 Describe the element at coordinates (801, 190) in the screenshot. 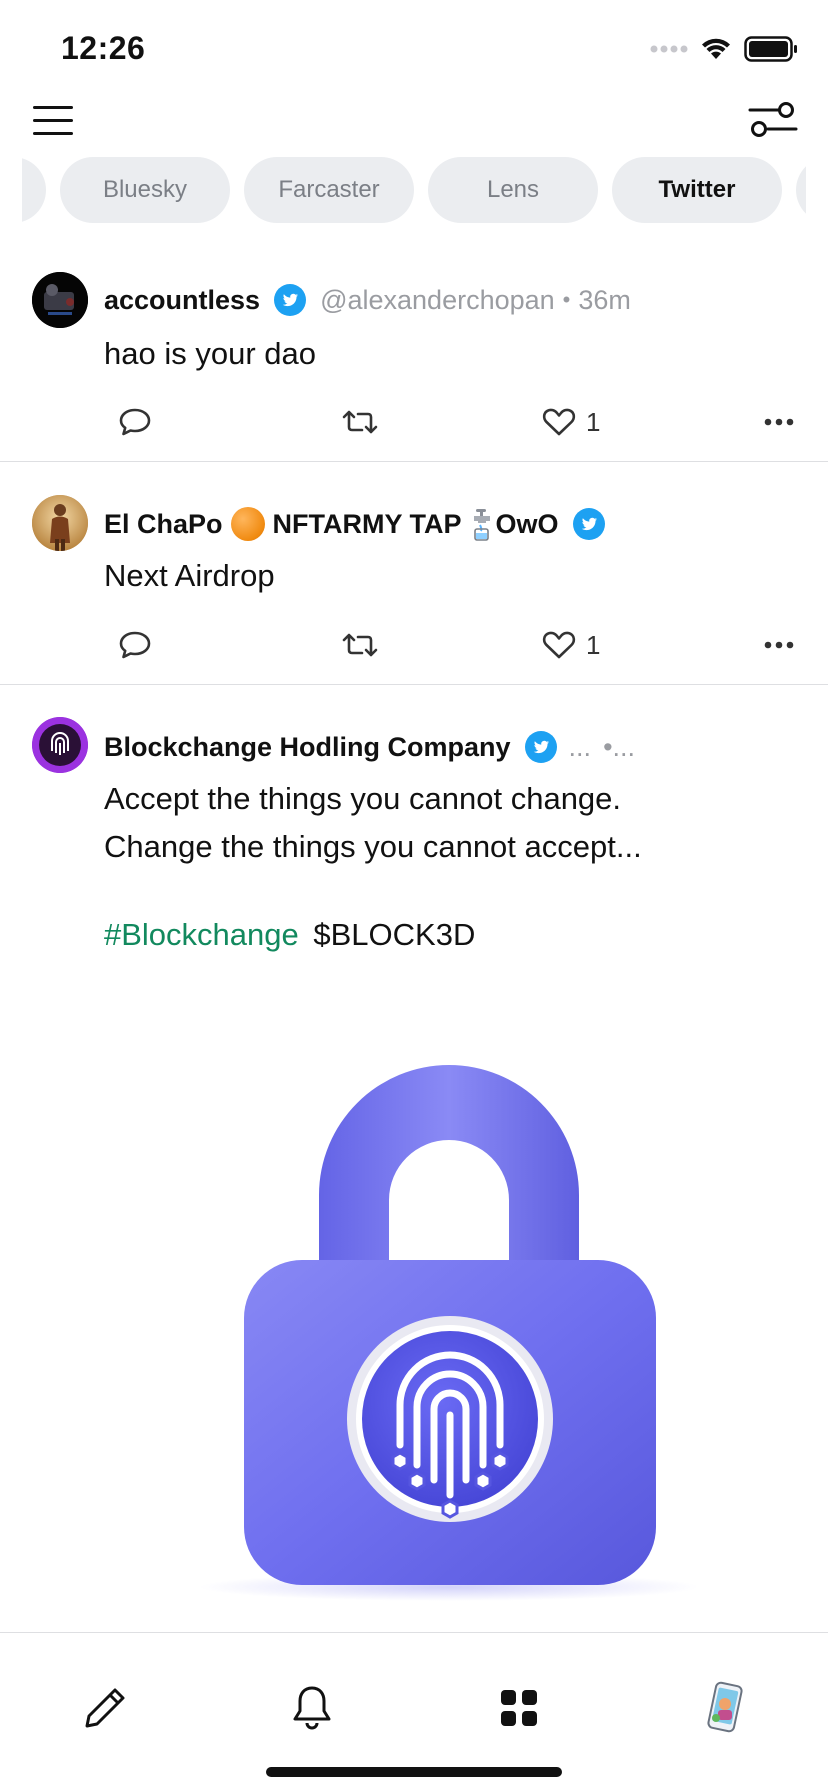

I see `tab-partial-right` at that location.